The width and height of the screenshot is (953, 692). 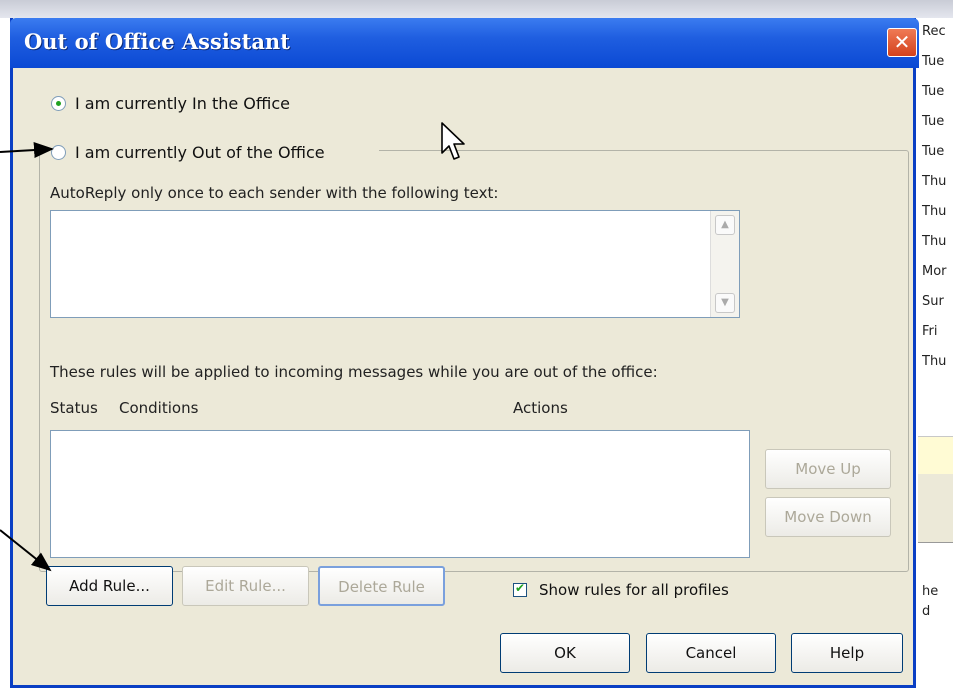 I want to click on annotation-arrows, so click(x=27, y=357).